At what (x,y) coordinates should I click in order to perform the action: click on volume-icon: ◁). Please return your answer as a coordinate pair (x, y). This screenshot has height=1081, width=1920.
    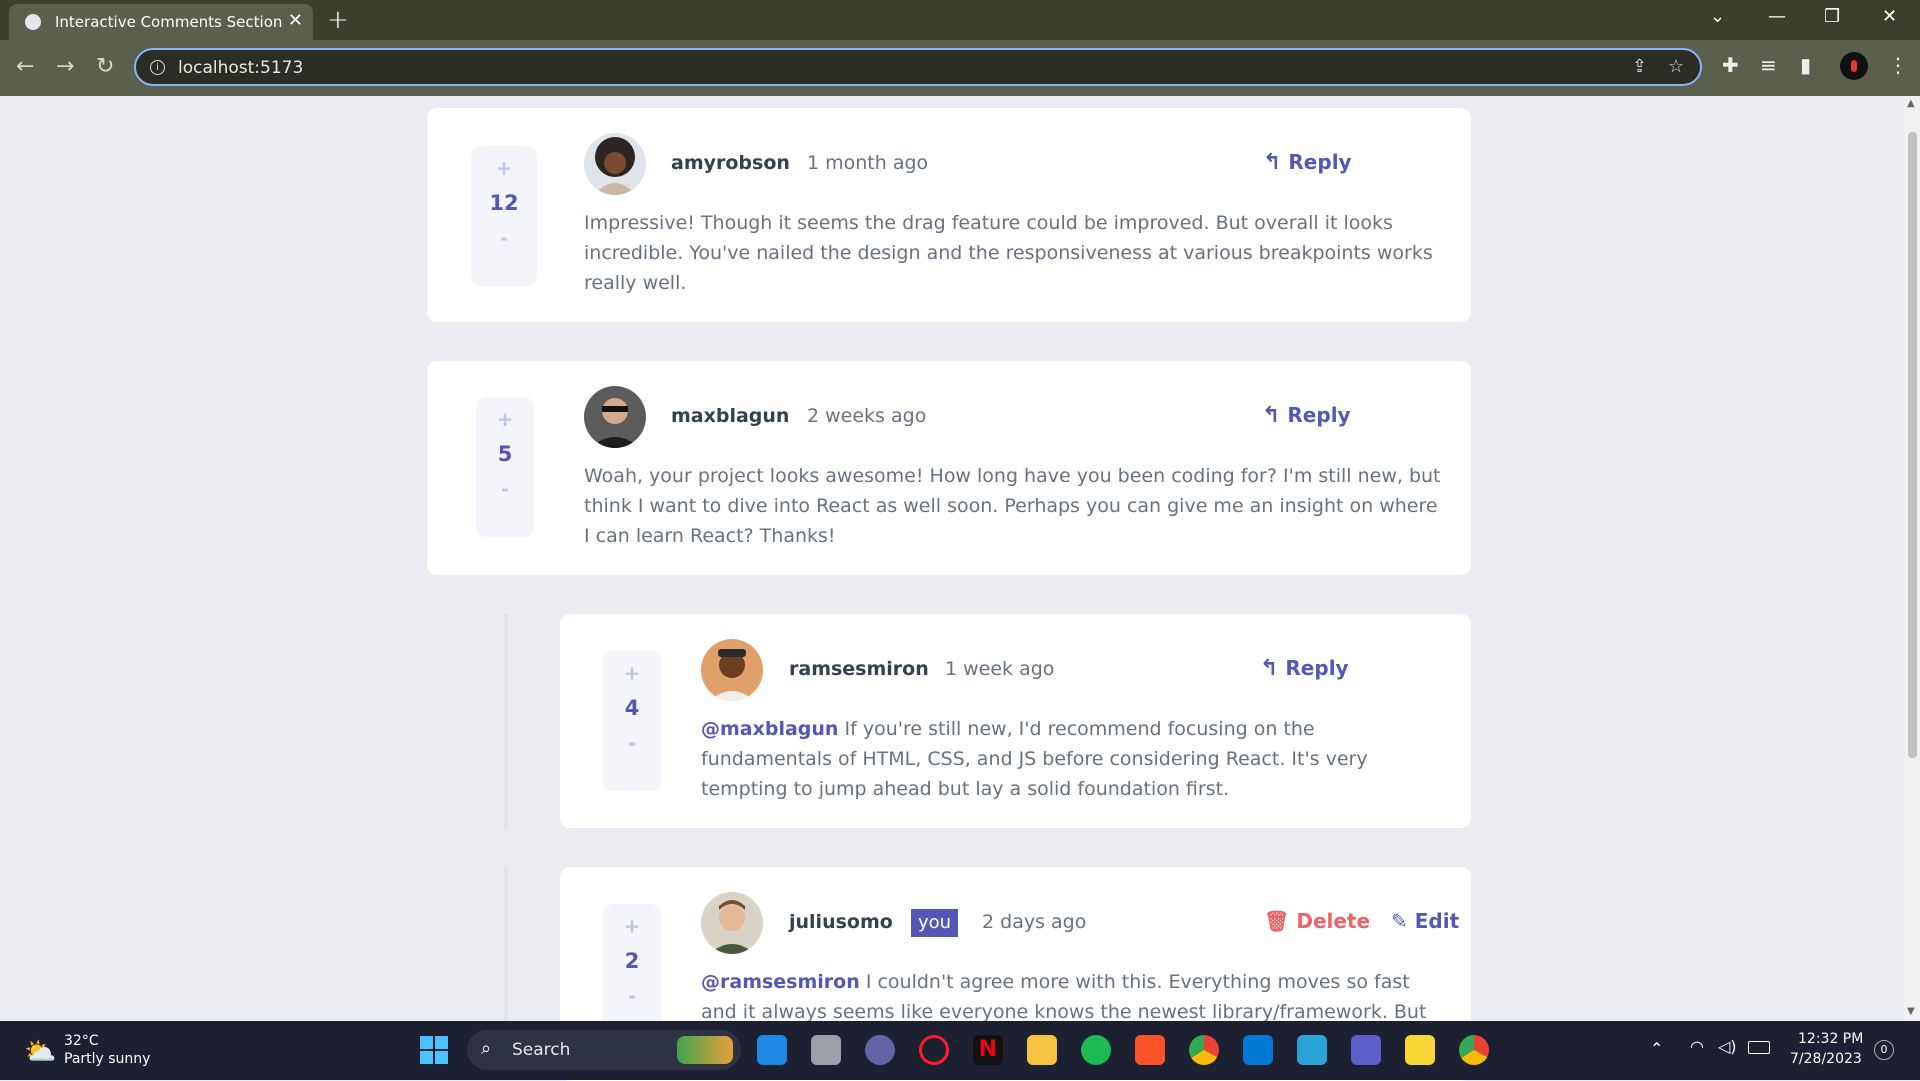
    Looking at the image, I should click on (1727, 1046).